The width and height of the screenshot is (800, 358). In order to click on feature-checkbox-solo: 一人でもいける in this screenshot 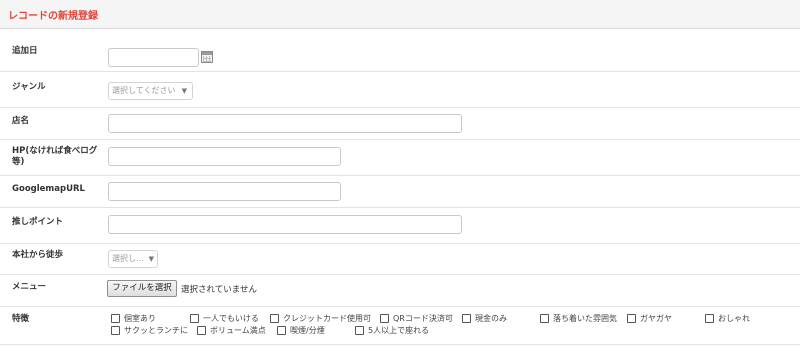, I will do `click(224, 318)`.